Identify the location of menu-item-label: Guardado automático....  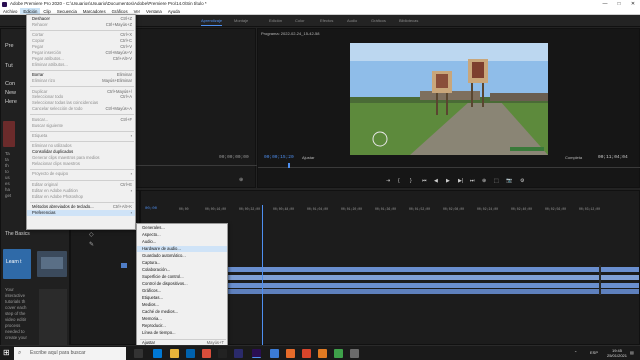
(164, 255).